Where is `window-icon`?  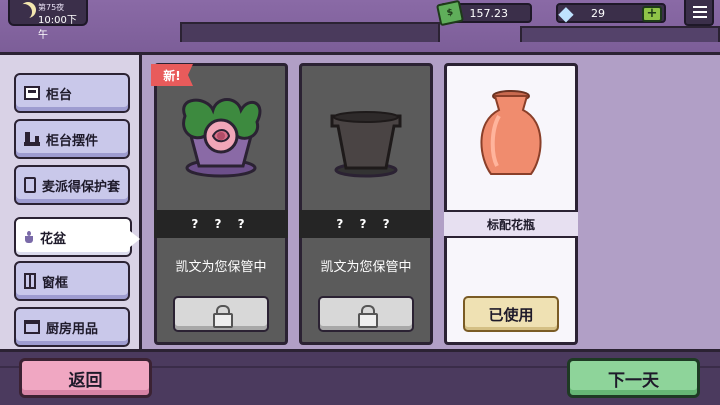 window-icon is located at coordinates (30, 281).